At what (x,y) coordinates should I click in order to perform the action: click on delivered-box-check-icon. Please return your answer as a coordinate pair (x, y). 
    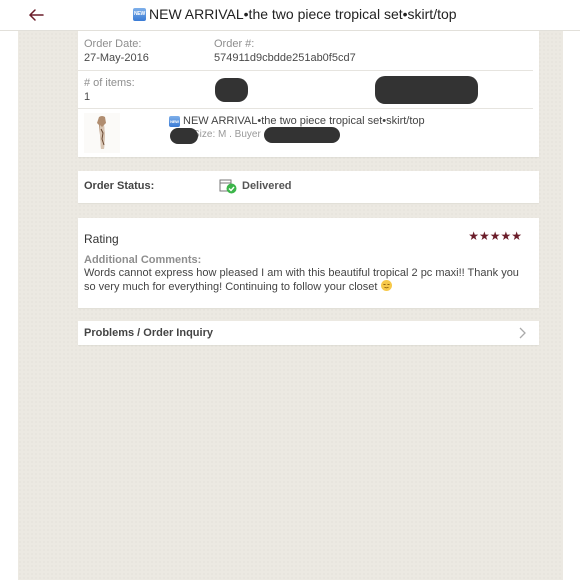
    Looking at the image, I should click on (228, 186).